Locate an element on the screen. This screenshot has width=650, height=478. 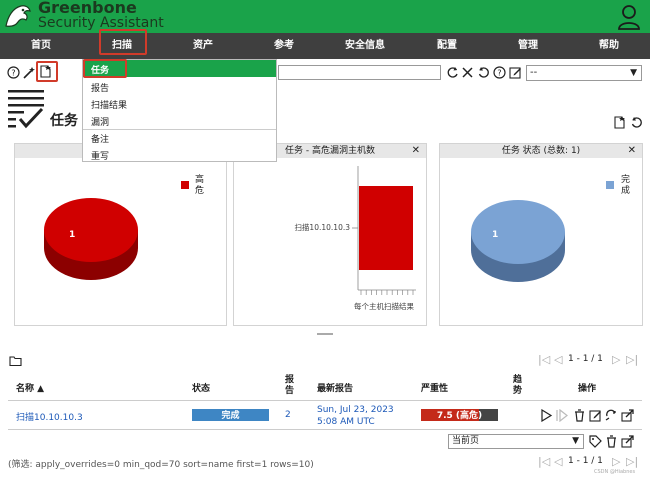
panel-title: 任务 - 高危漏洞主机数 is located at coordinates (330, 151).